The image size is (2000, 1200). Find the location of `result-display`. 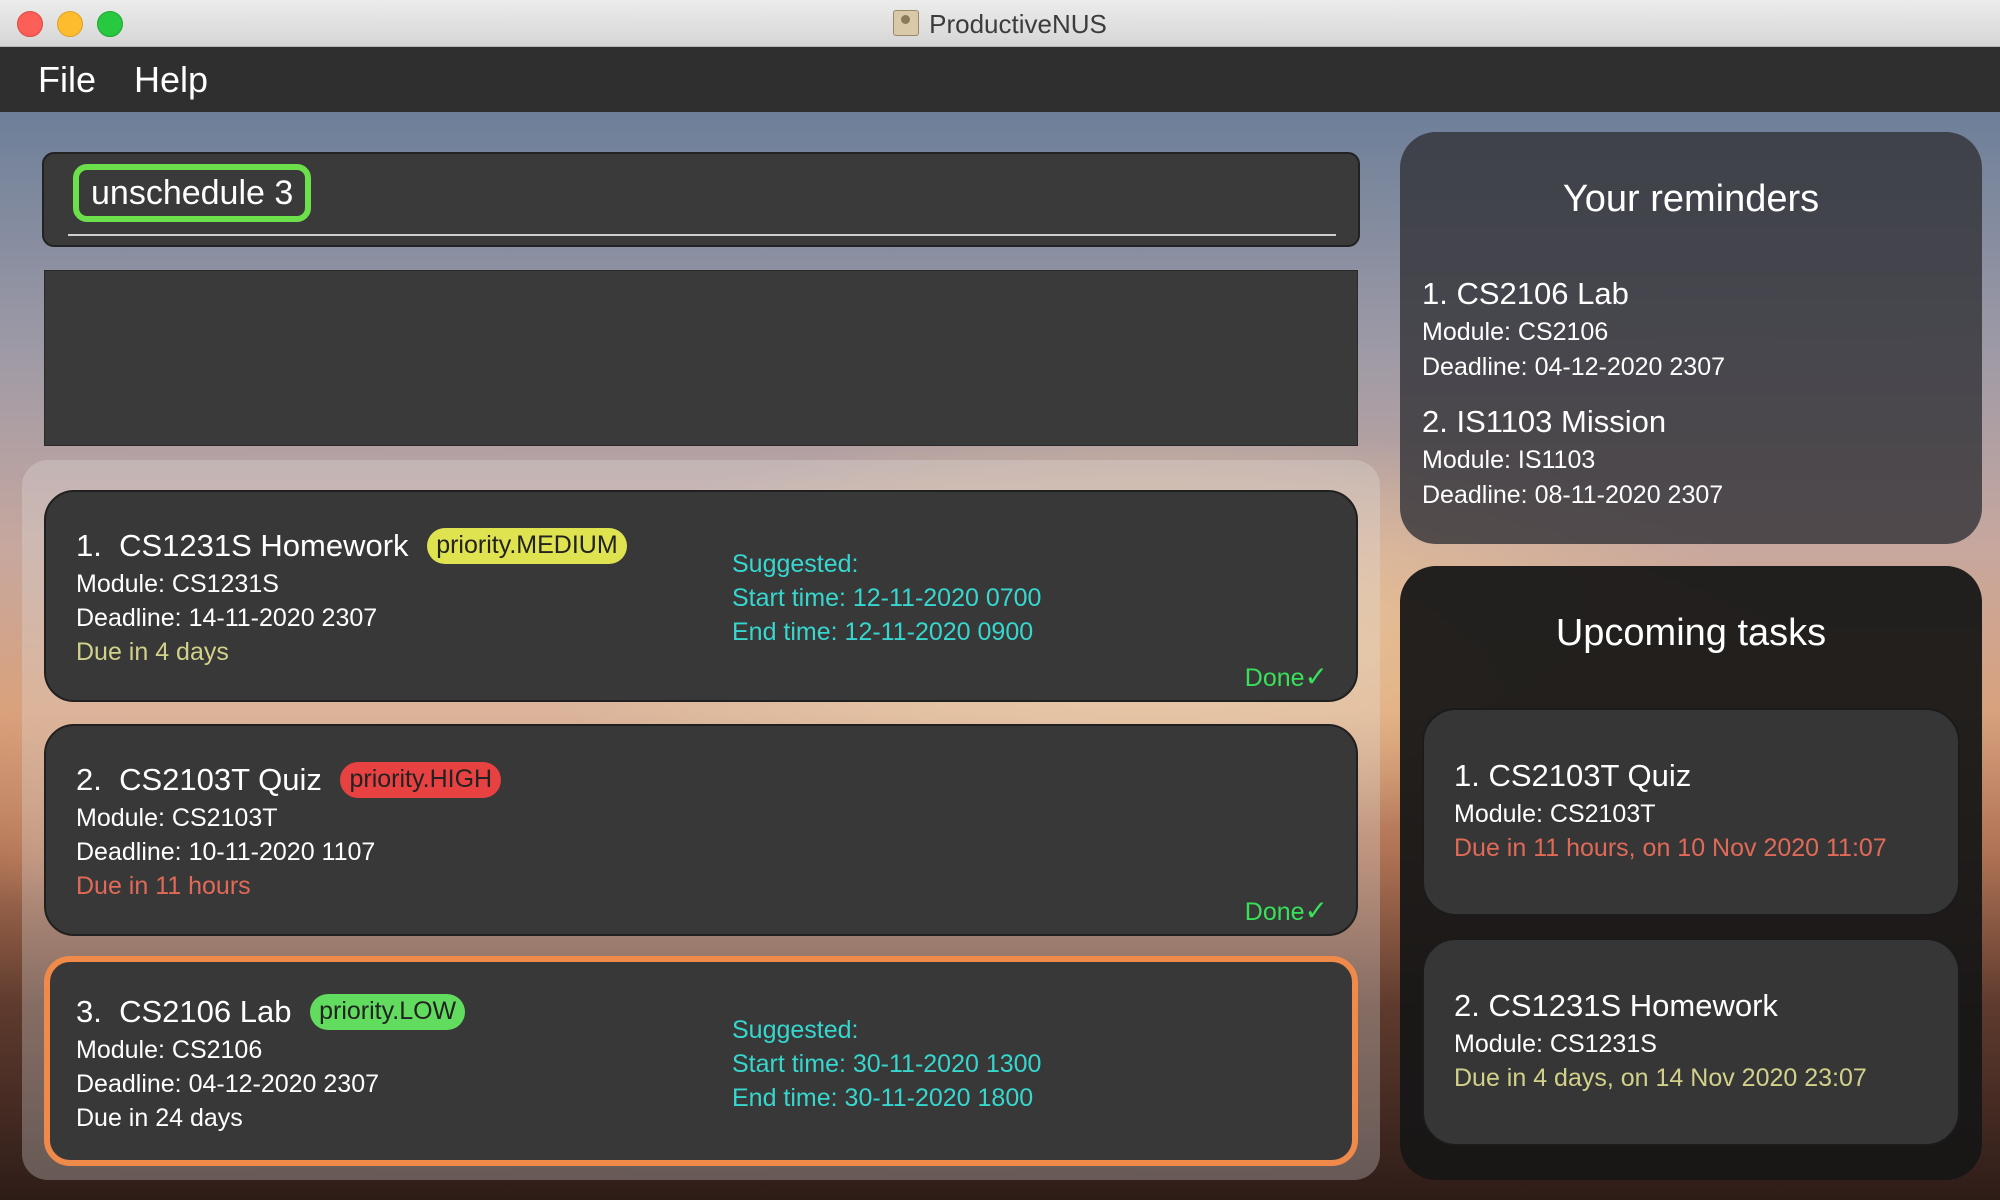

result-display is located at coordinates (701, 358).